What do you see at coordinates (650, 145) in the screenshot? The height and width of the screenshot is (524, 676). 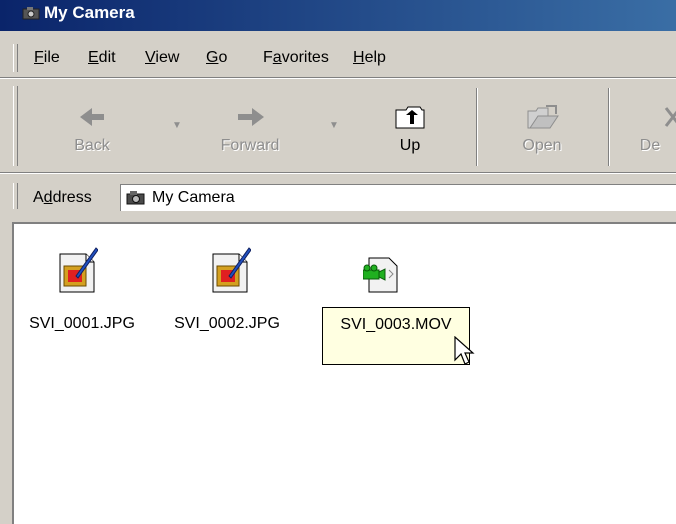 I see `delete-label: De` at bounding box center [650, 145].